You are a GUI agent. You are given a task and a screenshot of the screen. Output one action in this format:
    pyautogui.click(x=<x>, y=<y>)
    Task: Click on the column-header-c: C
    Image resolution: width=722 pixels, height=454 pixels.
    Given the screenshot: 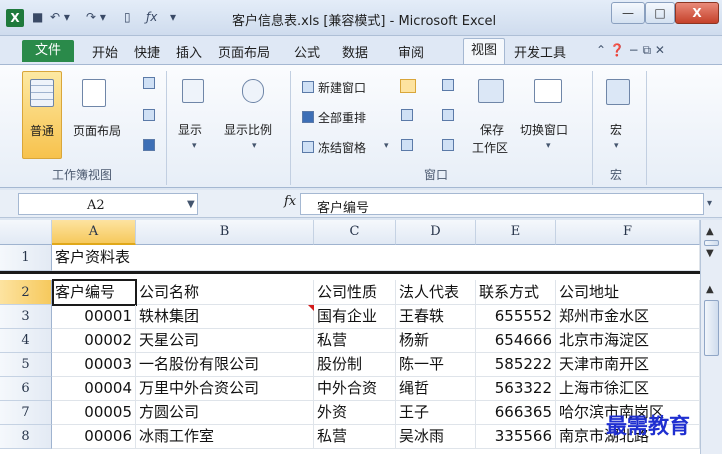 What is the action you would take?
    pyautogui.click(x=355, y=232)
    